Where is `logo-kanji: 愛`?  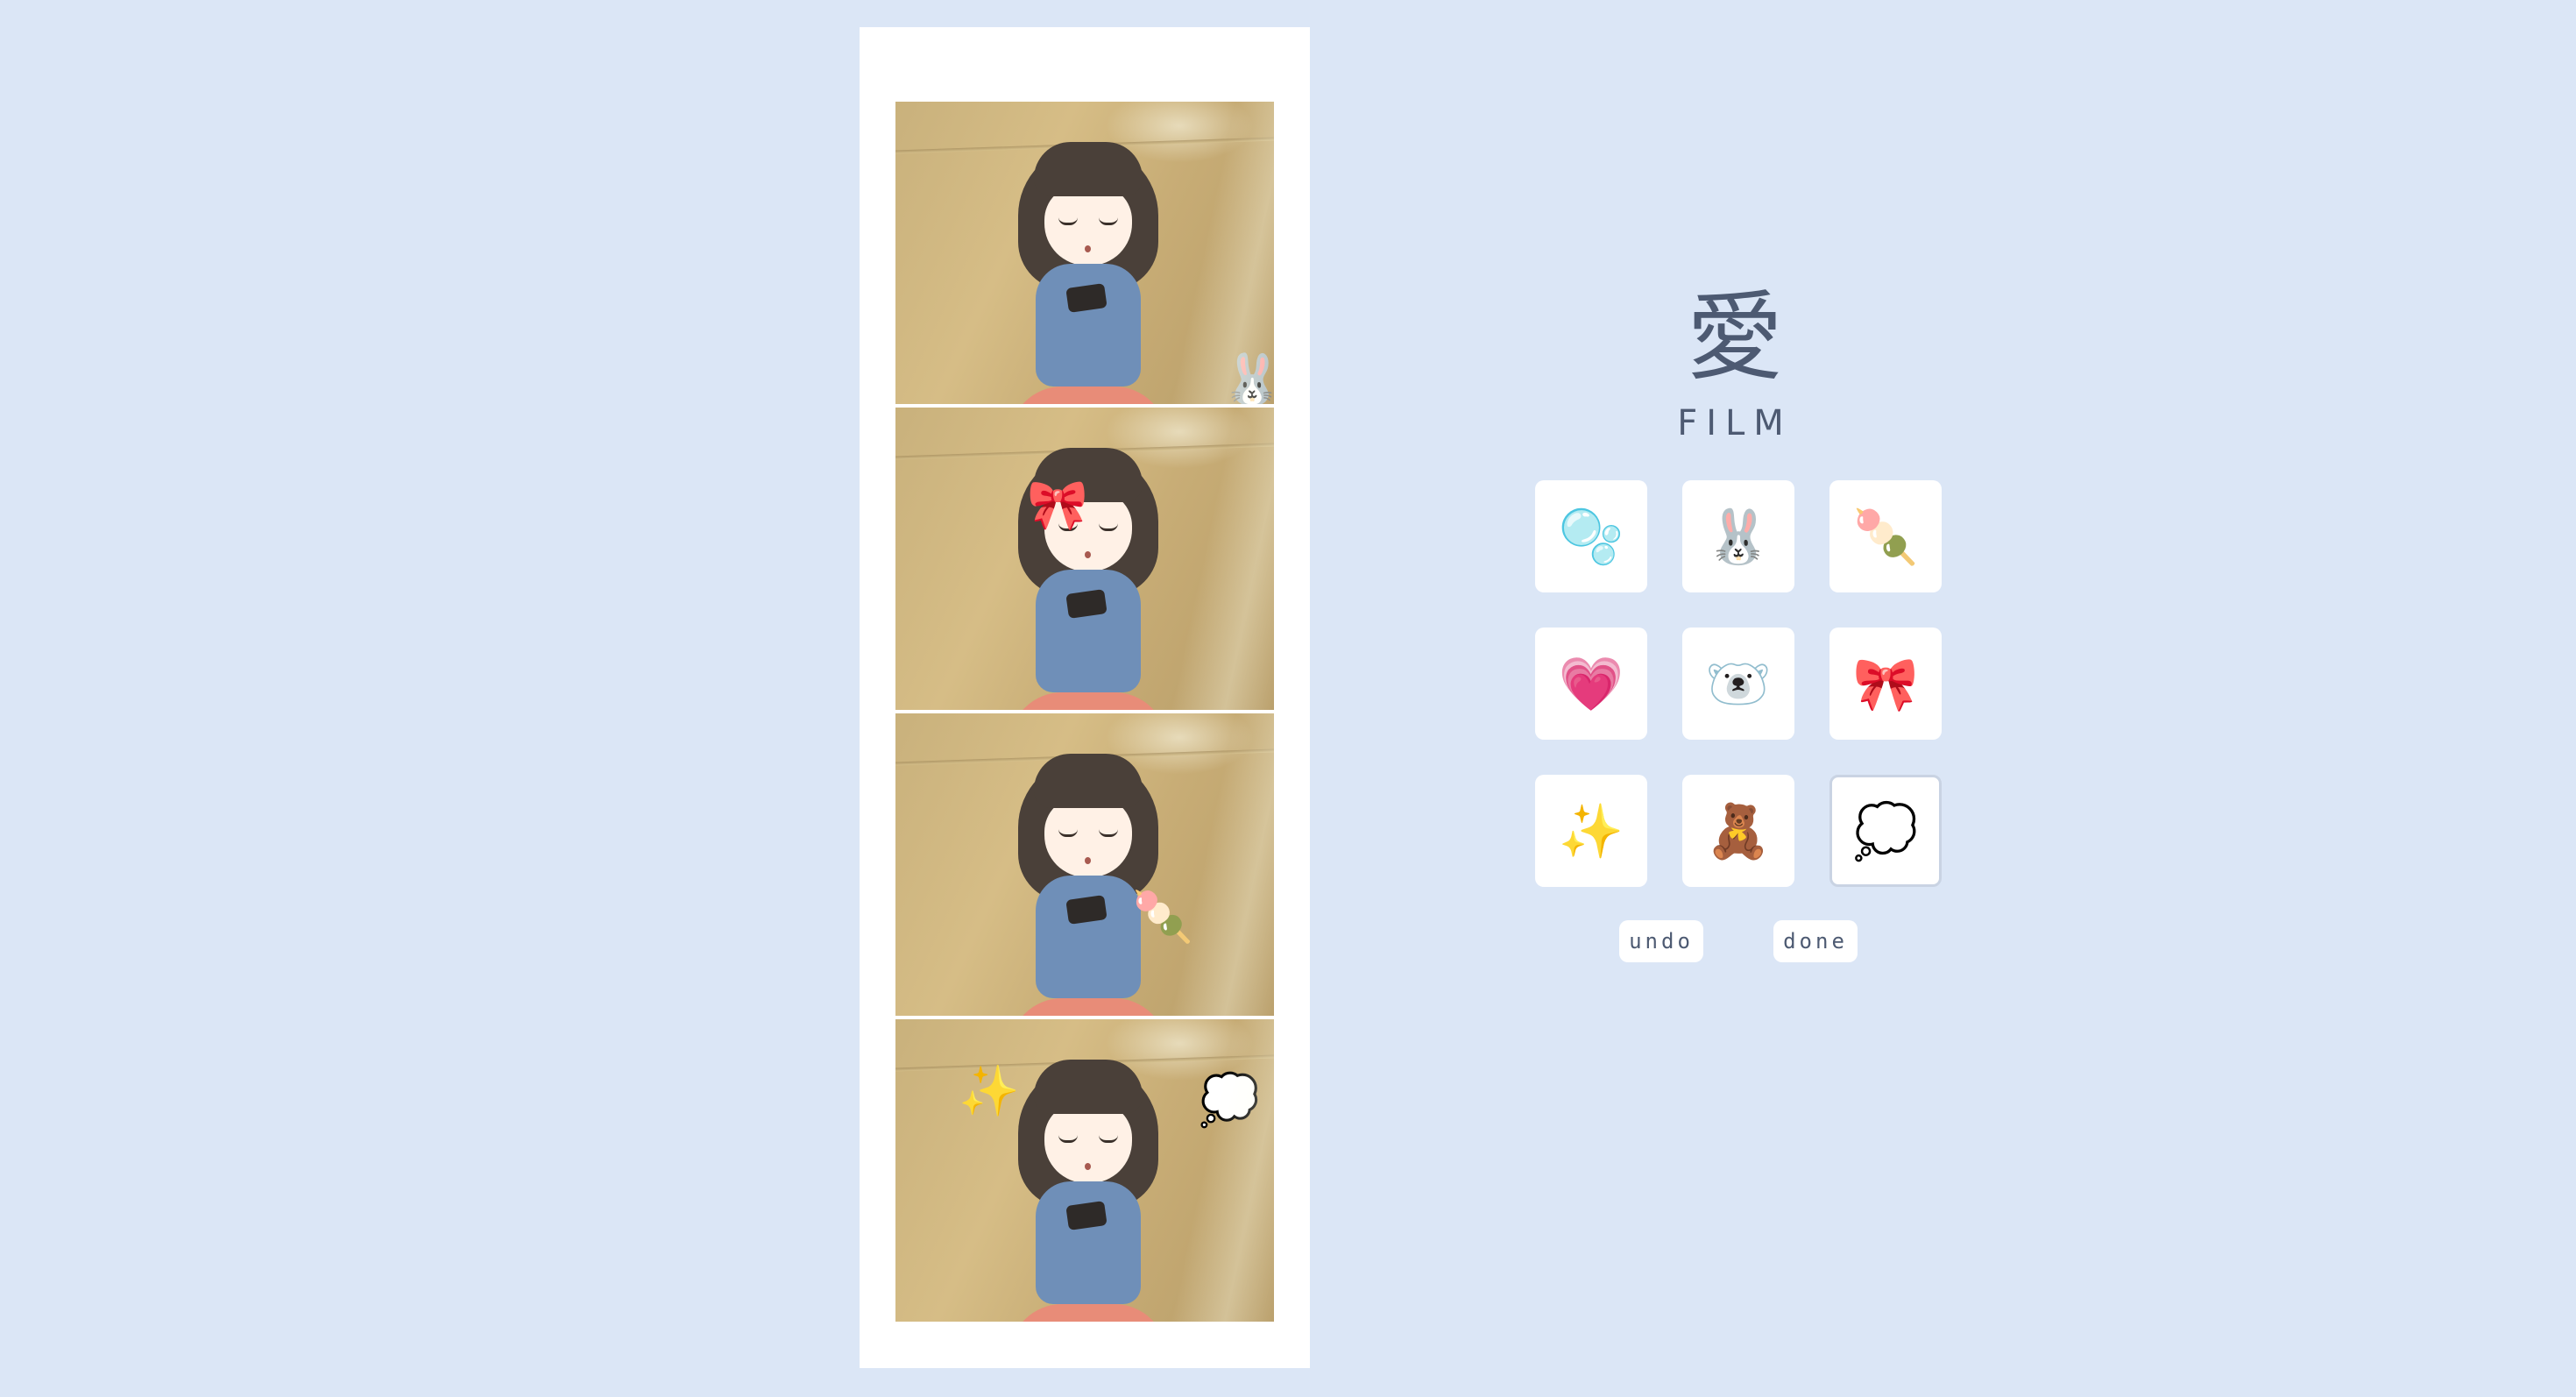
logo-kanji: 愛 is located at coordinates (1735, 337).